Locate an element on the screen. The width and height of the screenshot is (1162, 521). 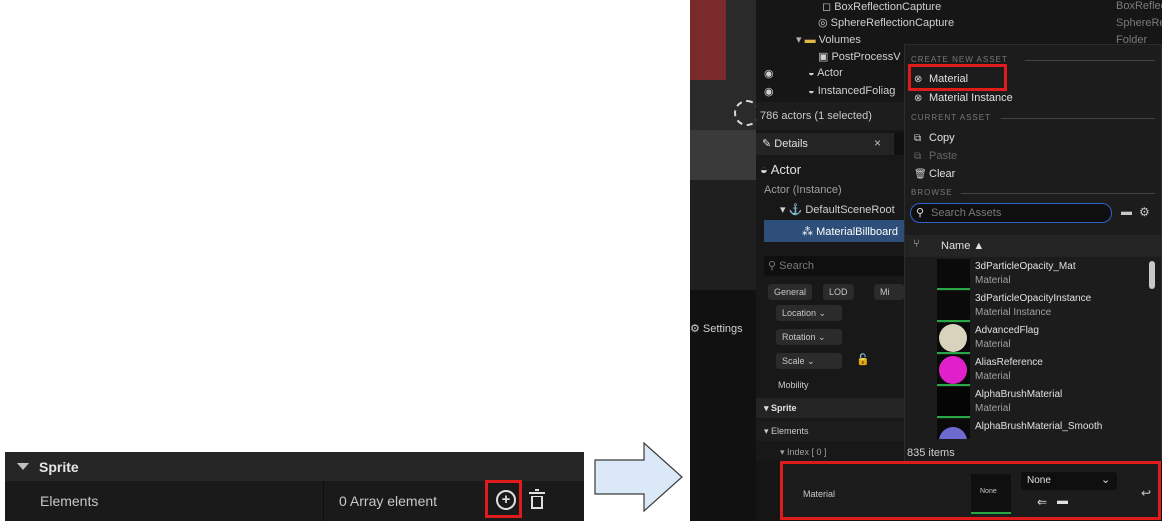
details-tab-label: Details is located at coordinates (791, 144).